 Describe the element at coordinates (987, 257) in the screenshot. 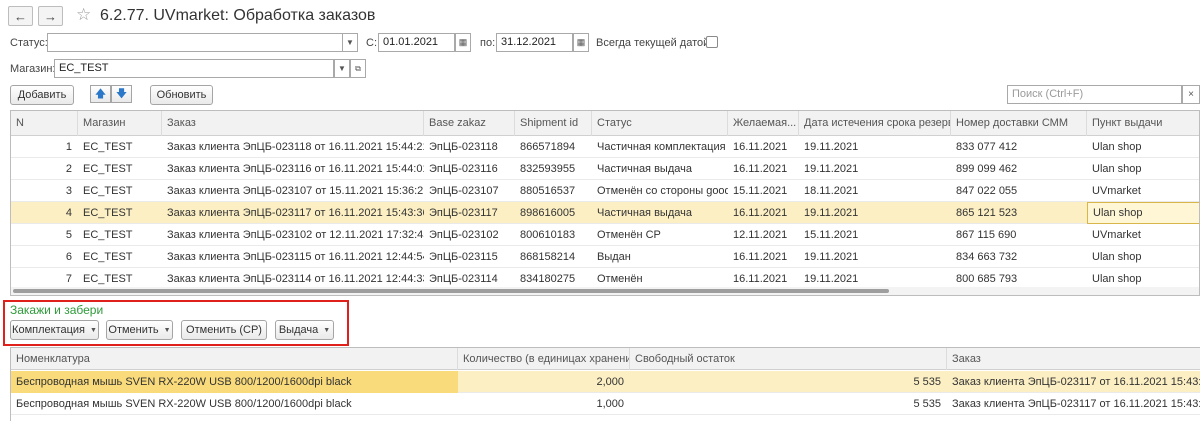

I see `cell-delivery-number: 834 663 732` at that location.